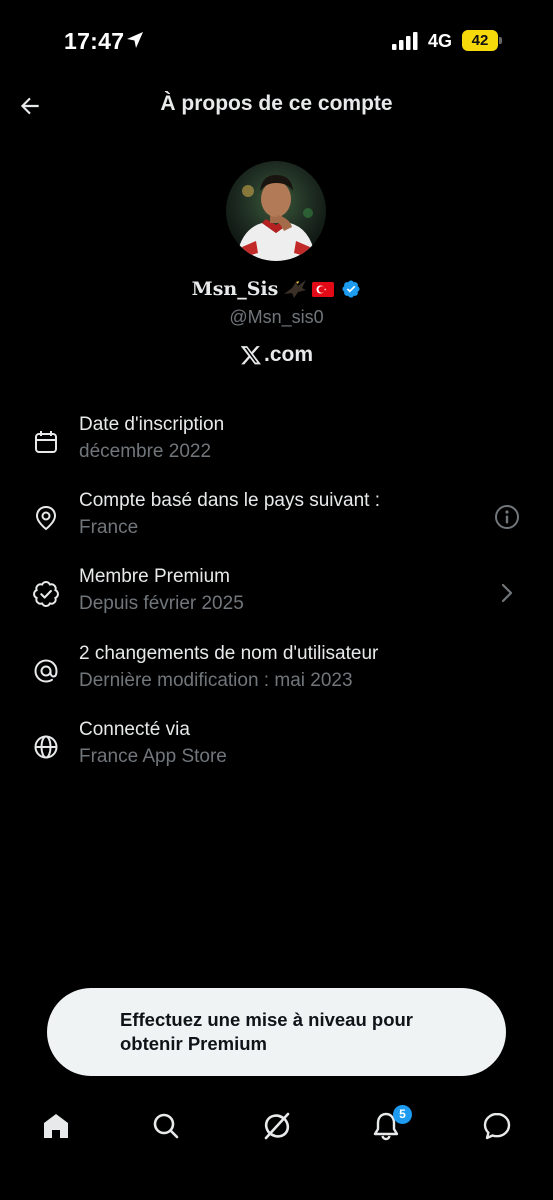 This screenshot has height=1200, width=553. I want to click on cellular-signal-icon, so click(405, 41).